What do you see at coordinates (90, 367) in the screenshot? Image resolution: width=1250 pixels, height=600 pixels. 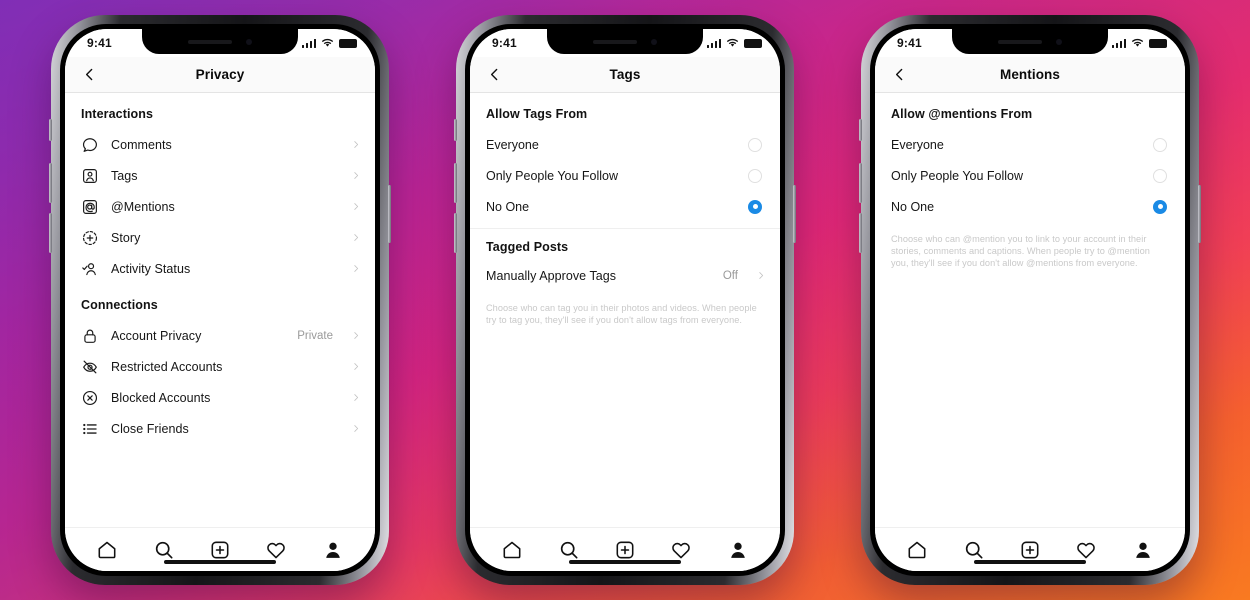 I see `eye-slash-icon` at bounding box center [90, 367].